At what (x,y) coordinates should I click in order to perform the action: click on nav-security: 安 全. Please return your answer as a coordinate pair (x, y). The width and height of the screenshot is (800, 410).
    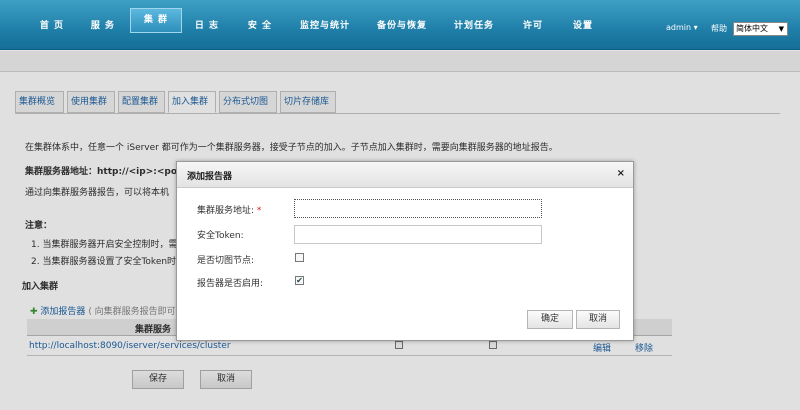
    Looking at the image, I should click on (260, 25).